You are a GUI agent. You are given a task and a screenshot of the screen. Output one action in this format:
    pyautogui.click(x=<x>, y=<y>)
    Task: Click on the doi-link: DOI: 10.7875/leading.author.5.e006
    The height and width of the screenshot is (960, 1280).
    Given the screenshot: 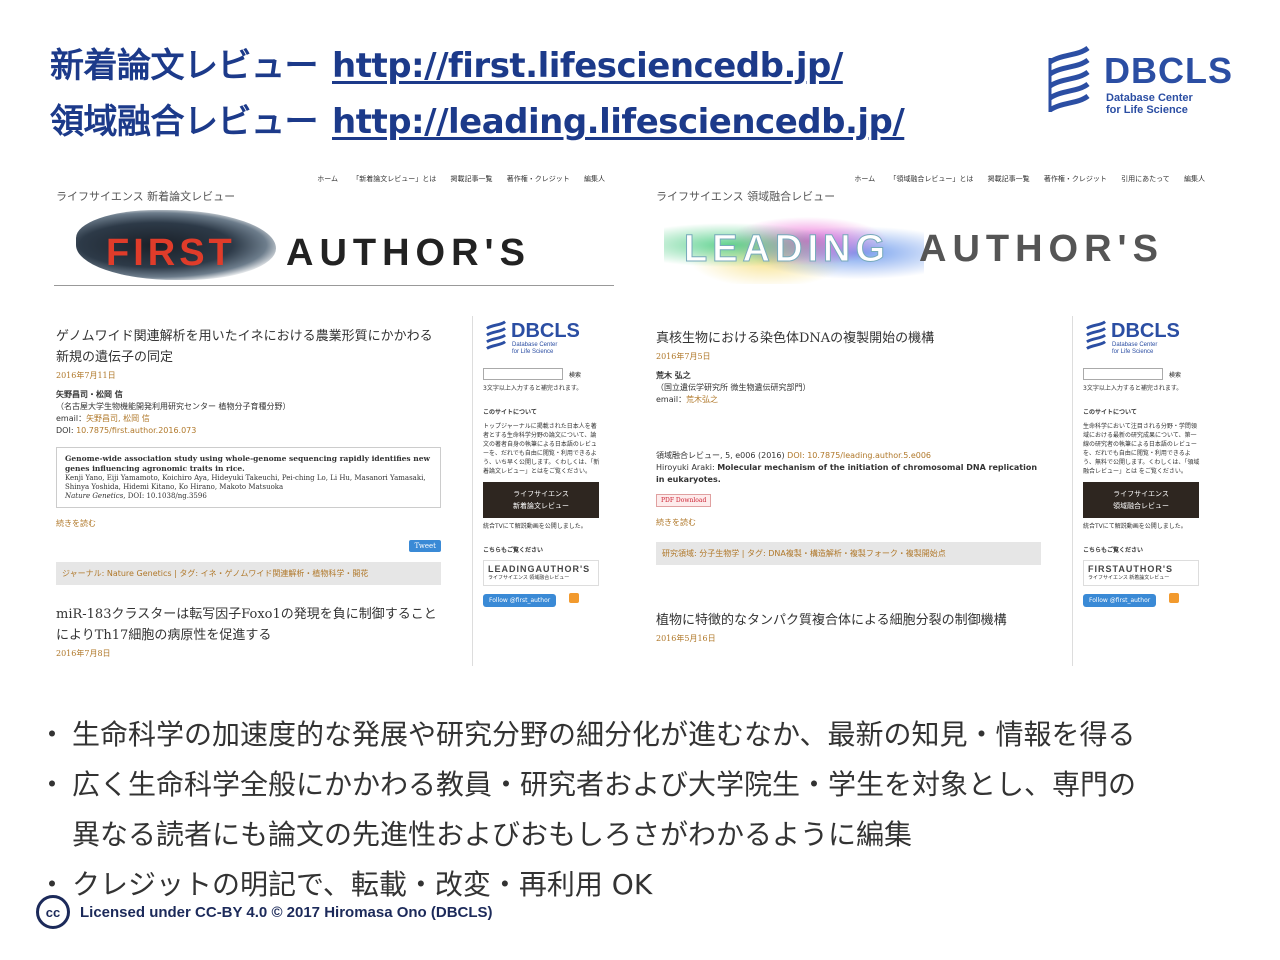 What is the action you would take?
    pyautogui.click(x=859, y=455)
    